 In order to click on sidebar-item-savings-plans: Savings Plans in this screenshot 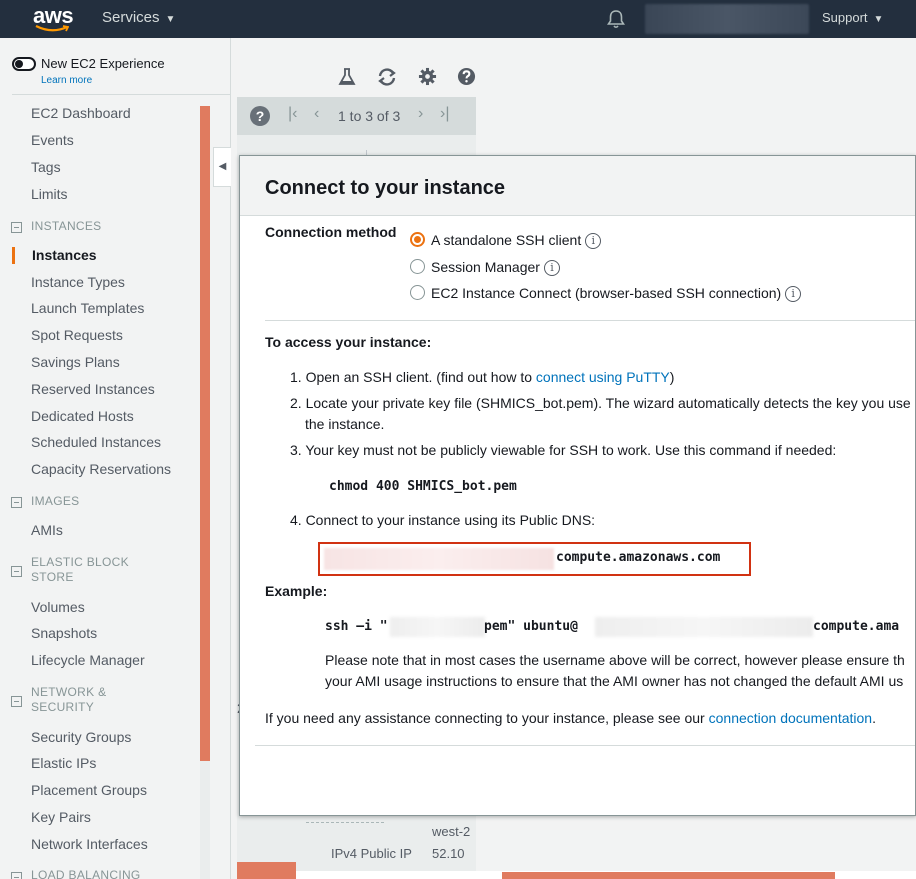, I will do `click(75, 362)`.